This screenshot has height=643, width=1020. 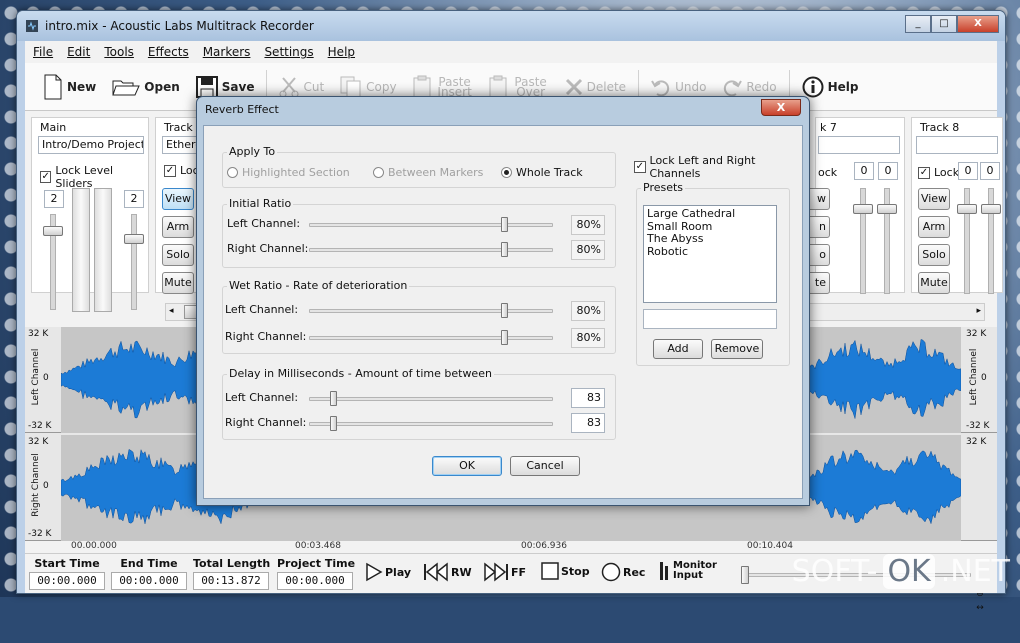 What do you see at coordinates (447, 572) in the screenshot?
I see `rewind-button: RW` at bounding box center [447, 572].